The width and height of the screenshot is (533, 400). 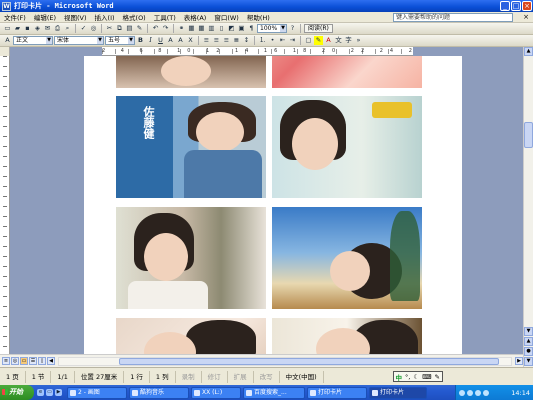 I want to click on tray-antivirus-icon, so click(x=478, y=392).